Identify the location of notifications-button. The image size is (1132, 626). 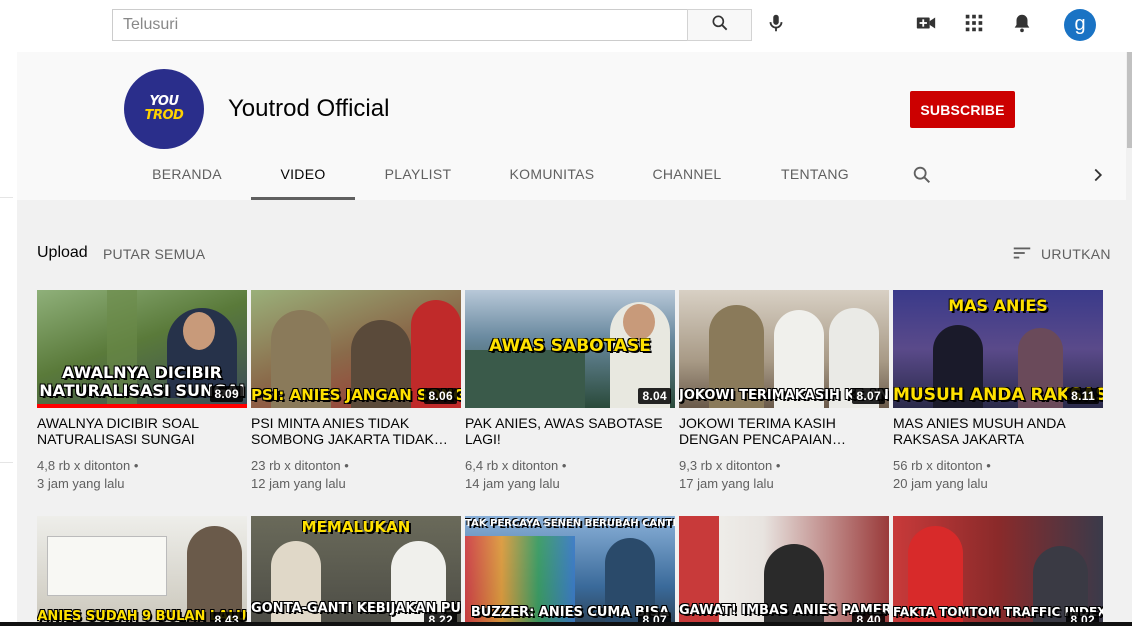
(1022, 25).